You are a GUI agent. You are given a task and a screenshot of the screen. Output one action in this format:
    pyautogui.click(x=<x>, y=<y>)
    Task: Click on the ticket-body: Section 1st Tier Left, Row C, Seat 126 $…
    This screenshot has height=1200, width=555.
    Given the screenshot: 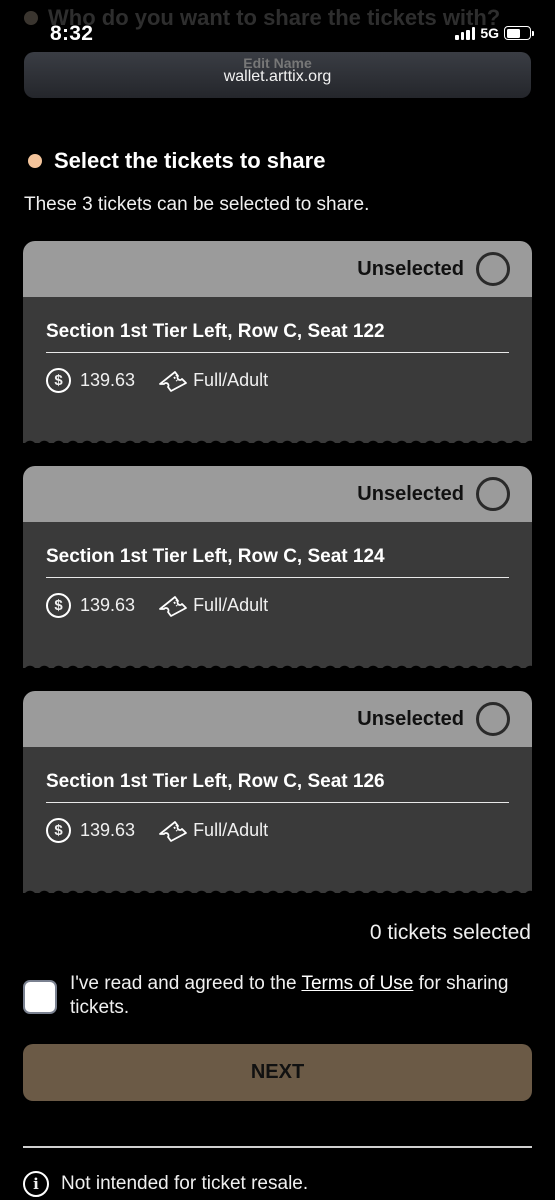 What is the action you would take?
    pyautogui.click(x=277, y=820)
    